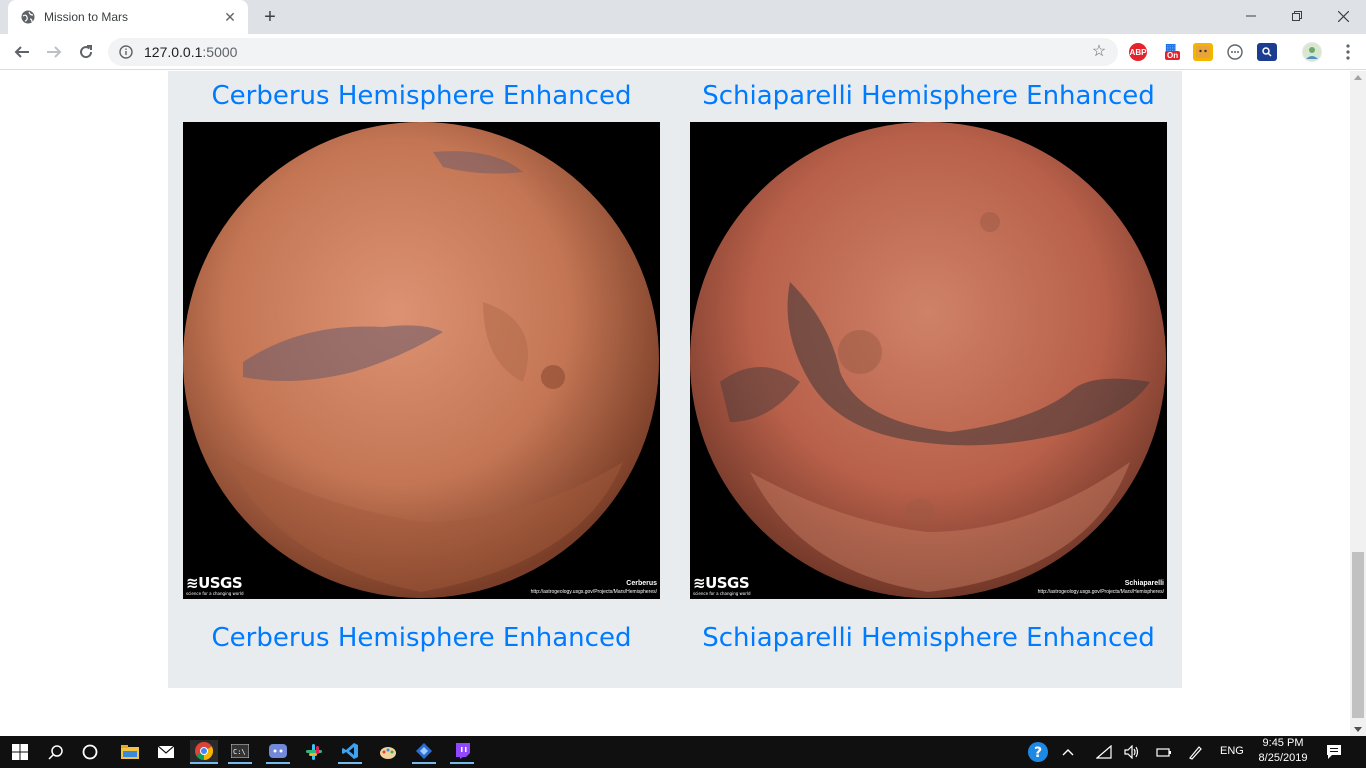  What do you see at coordinates (1235, 52) in the screenshot?
I see `extension-dots-icon` at bounding box center [1235, 52].